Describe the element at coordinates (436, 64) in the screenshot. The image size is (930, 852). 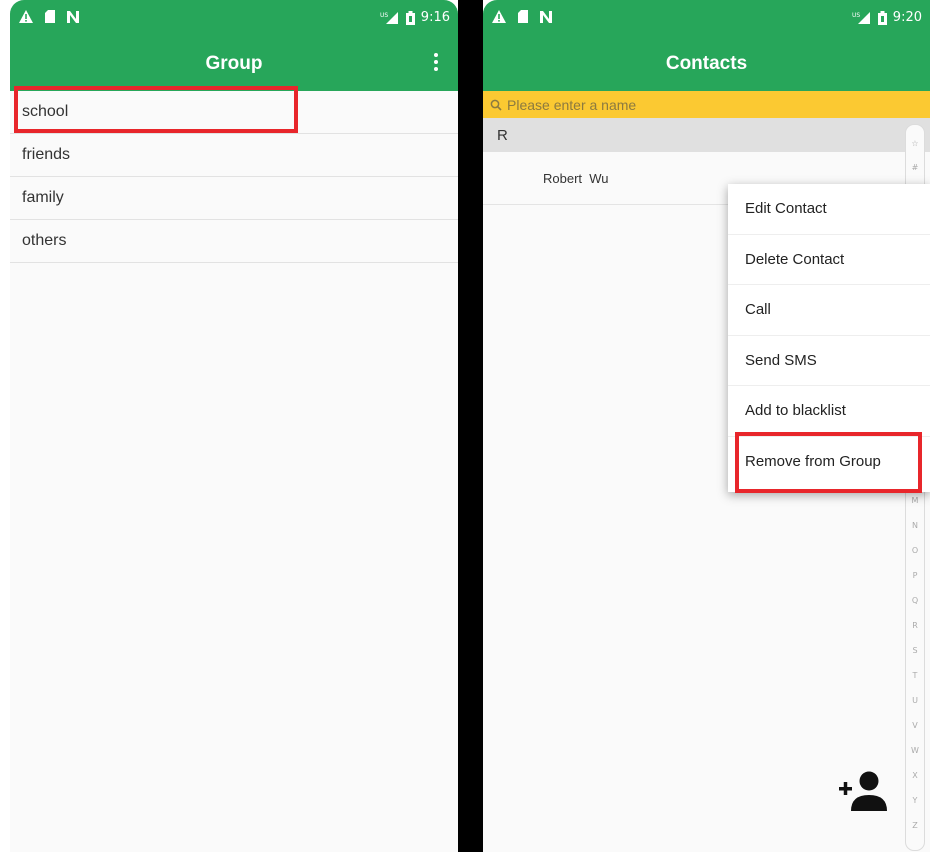
I see `overflow-menu-icon` at that location.